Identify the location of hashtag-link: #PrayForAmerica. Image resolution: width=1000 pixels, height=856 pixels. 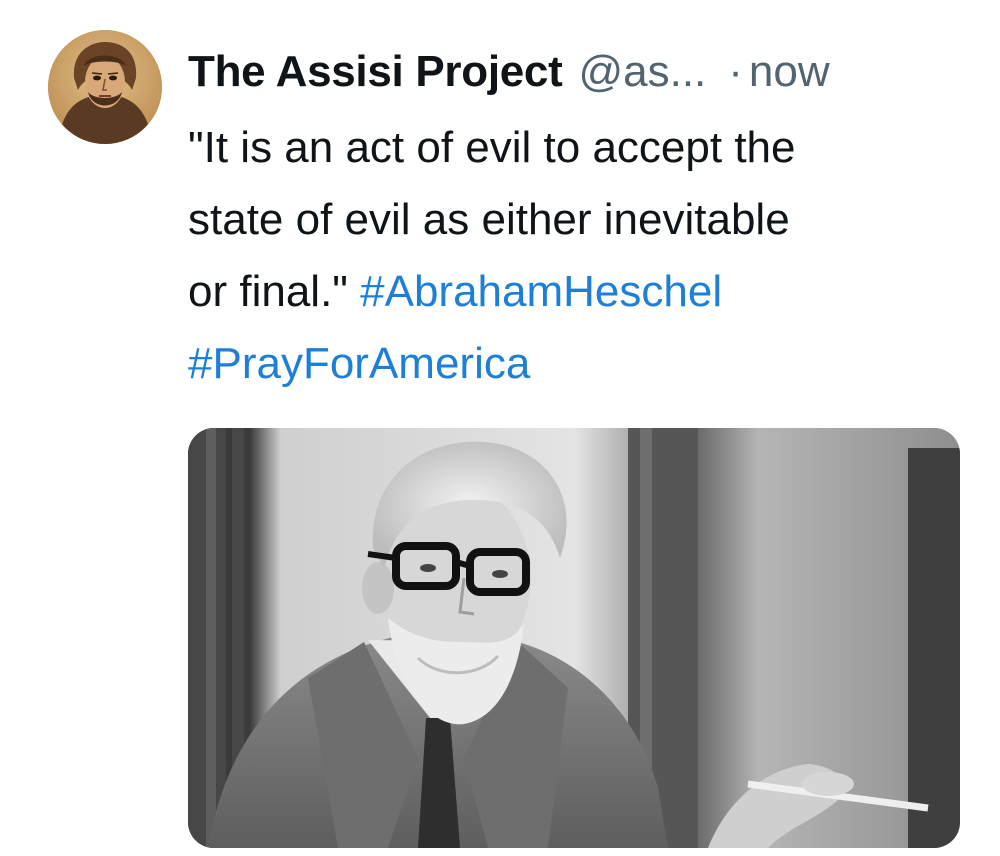
(359, 363).